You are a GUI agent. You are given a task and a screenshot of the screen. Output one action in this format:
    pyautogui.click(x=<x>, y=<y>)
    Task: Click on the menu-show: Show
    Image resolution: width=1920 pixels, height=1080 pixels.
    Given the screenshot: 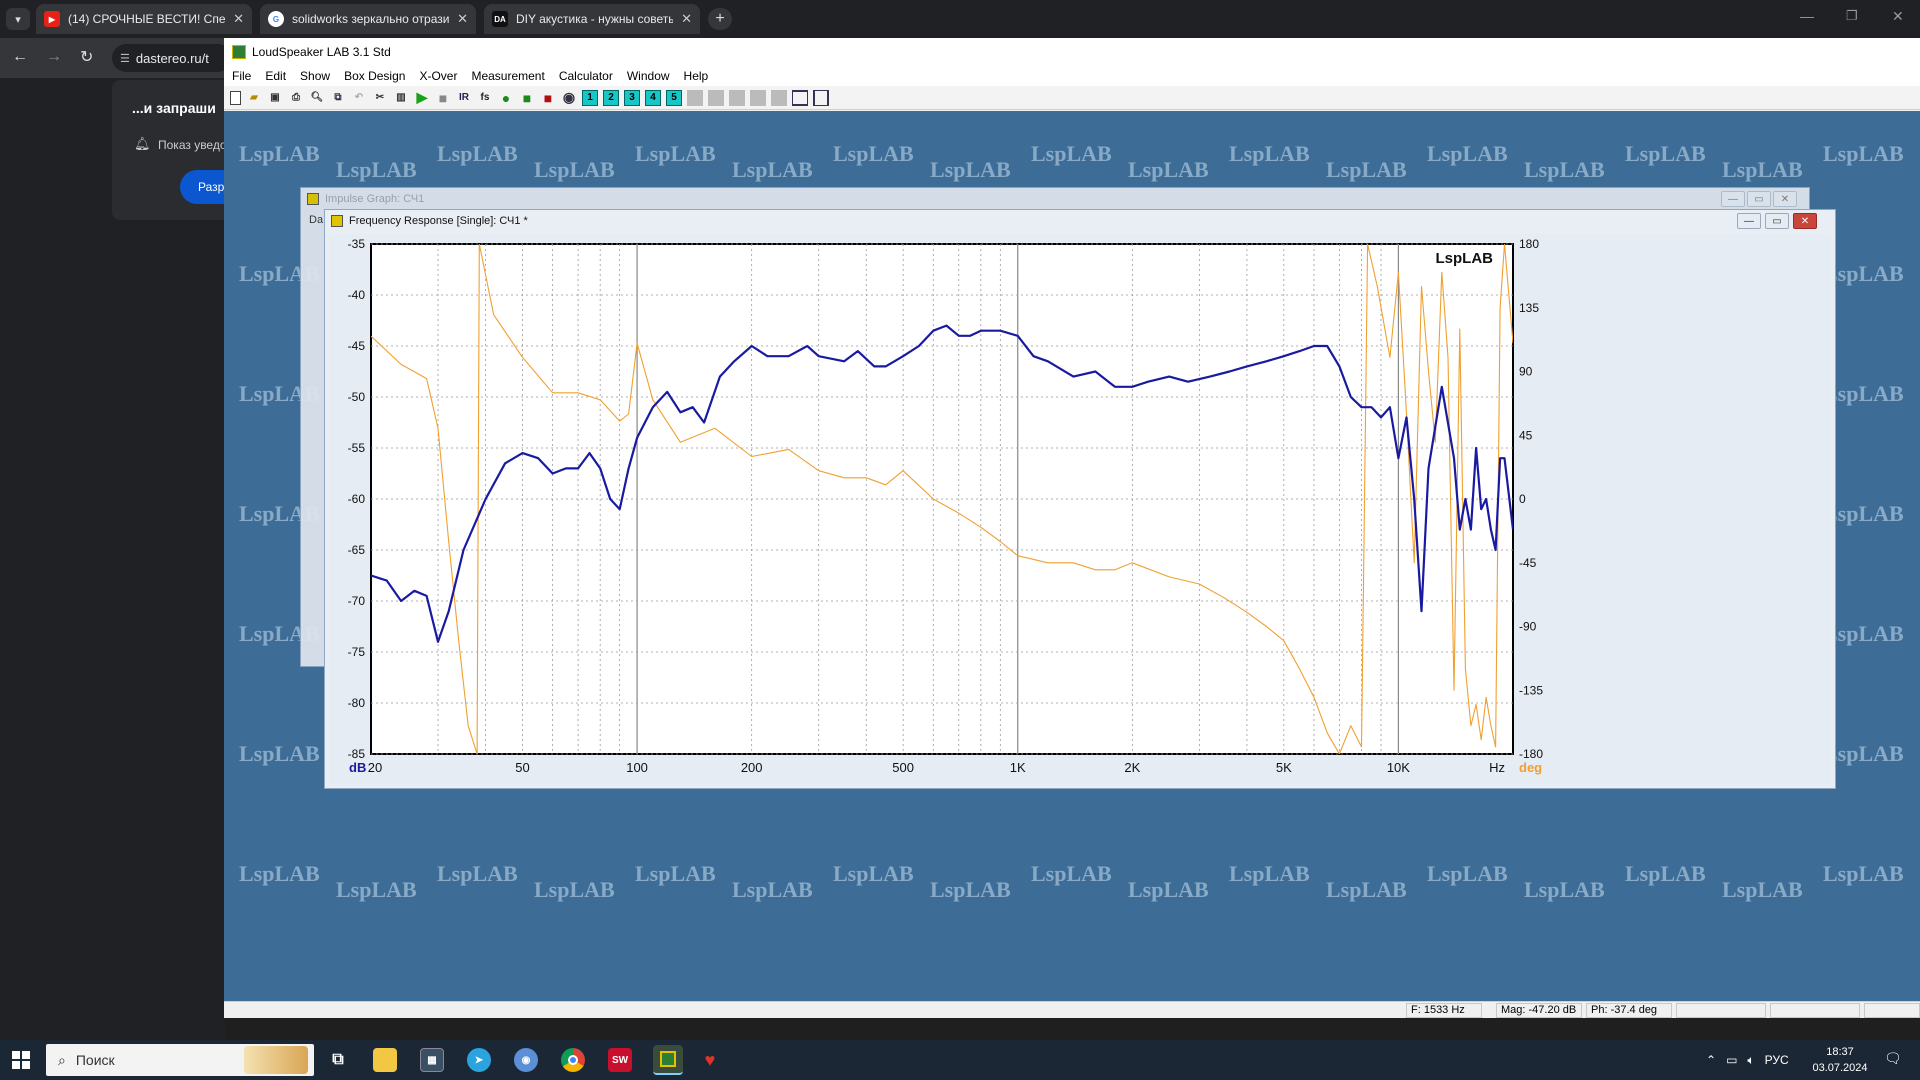 What is the action you would take?
    pyautogui.click(x=315, y=76)
    